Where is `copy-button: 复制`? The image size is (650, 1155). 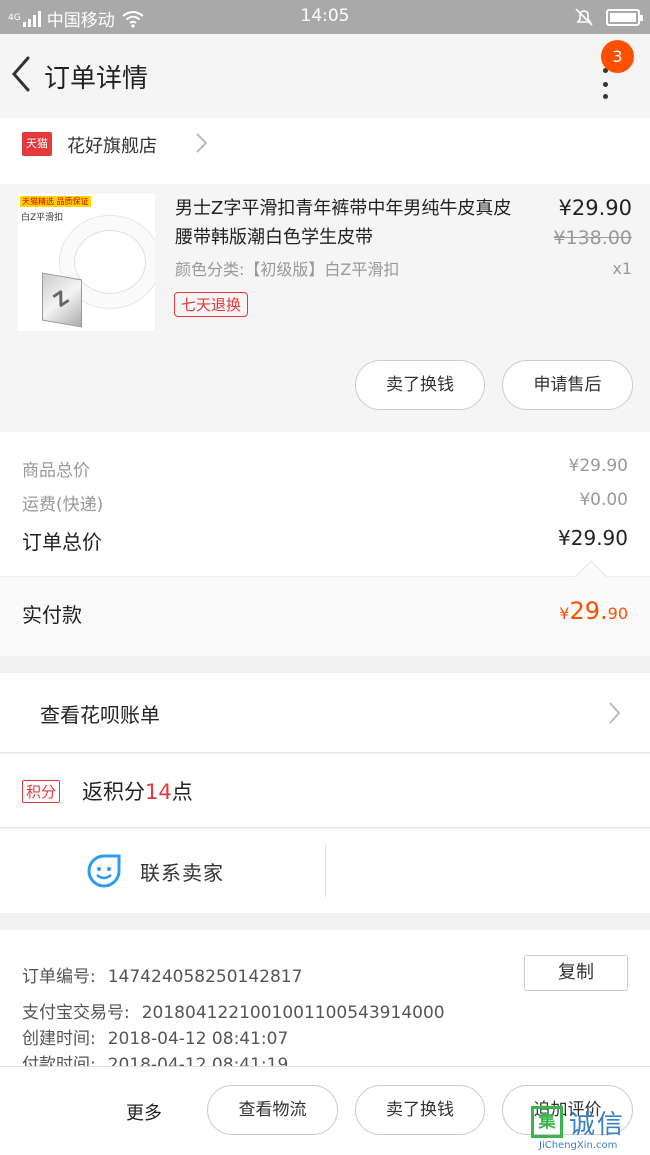 copy-button: 复制 is located at coordinates (576, 973).